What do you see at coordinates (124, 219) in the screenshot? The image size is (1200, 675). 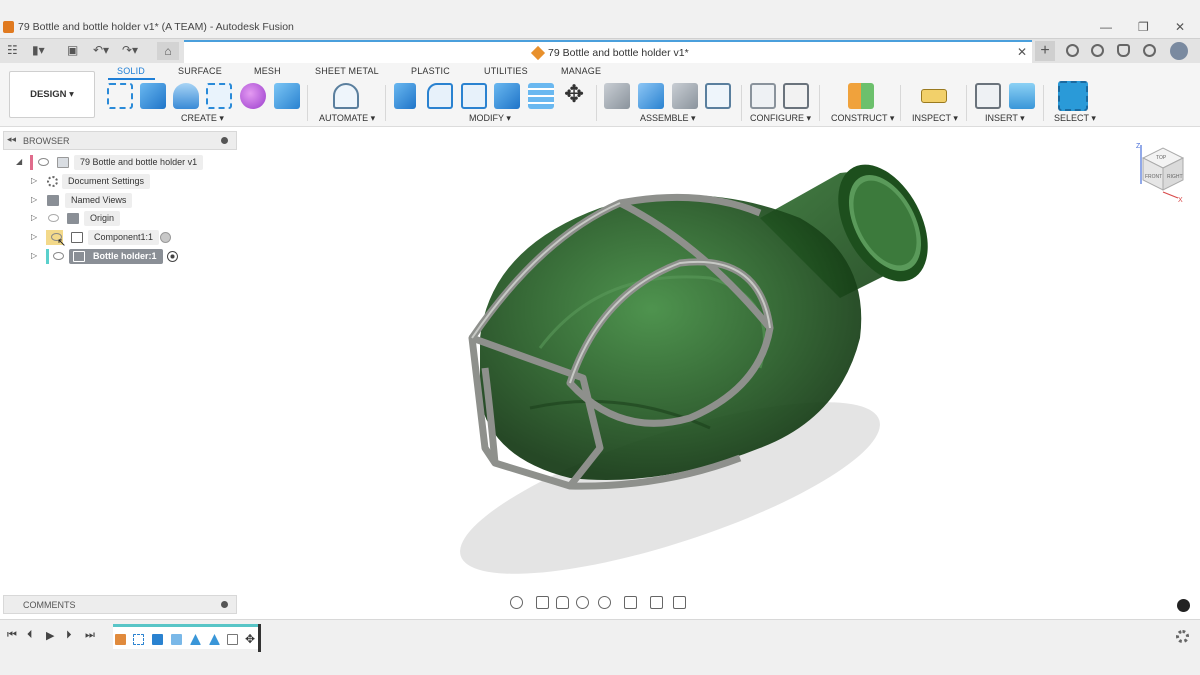 I see `tree-item-origin: ▷ Origin` at bounding box center [124, 219].